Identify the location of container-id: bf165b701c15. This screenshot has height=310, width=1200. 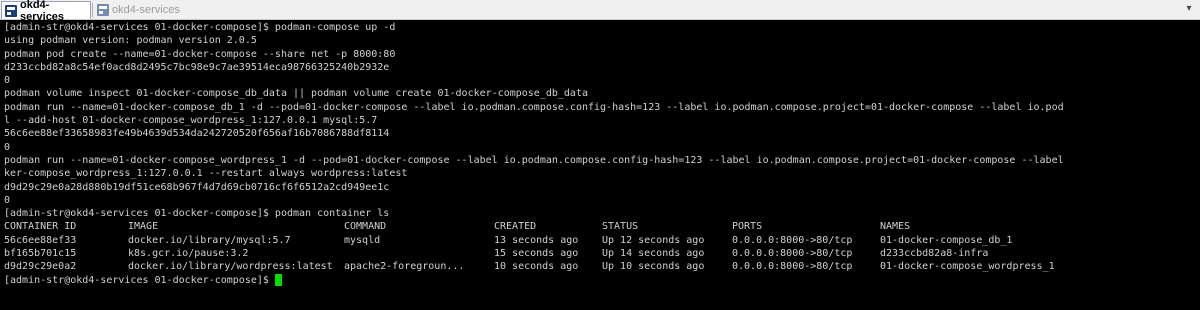
(40, 254).